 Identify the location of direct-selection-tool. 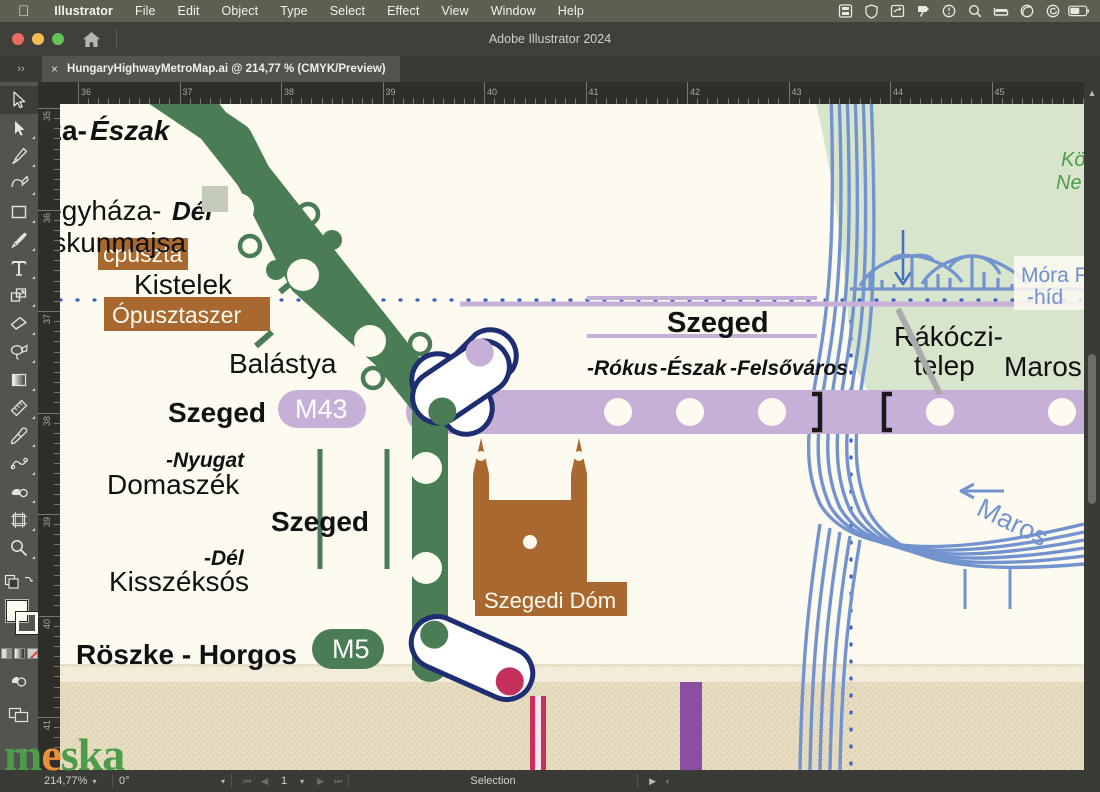
(19, 128).